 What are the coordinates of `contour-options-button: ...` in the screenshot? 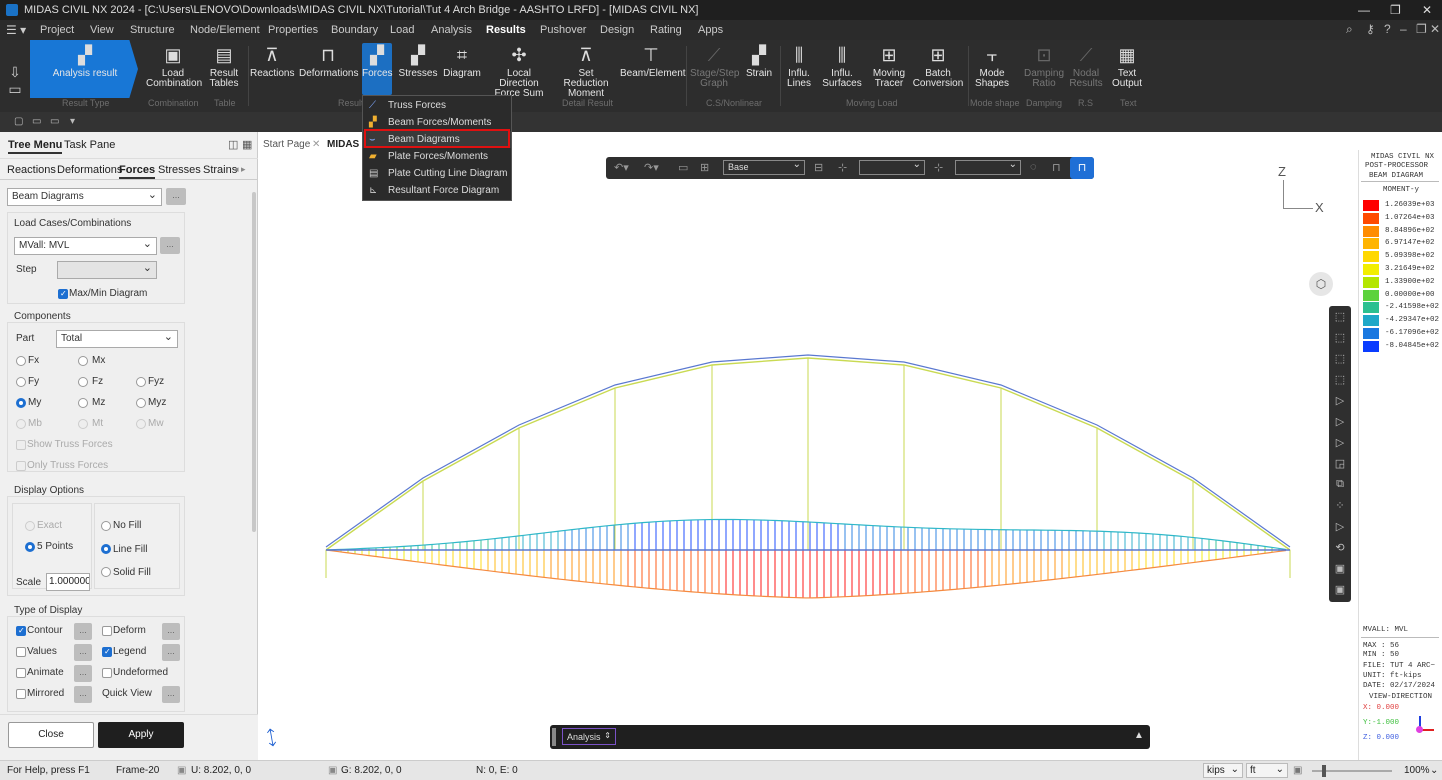 It's located at (83, 631).